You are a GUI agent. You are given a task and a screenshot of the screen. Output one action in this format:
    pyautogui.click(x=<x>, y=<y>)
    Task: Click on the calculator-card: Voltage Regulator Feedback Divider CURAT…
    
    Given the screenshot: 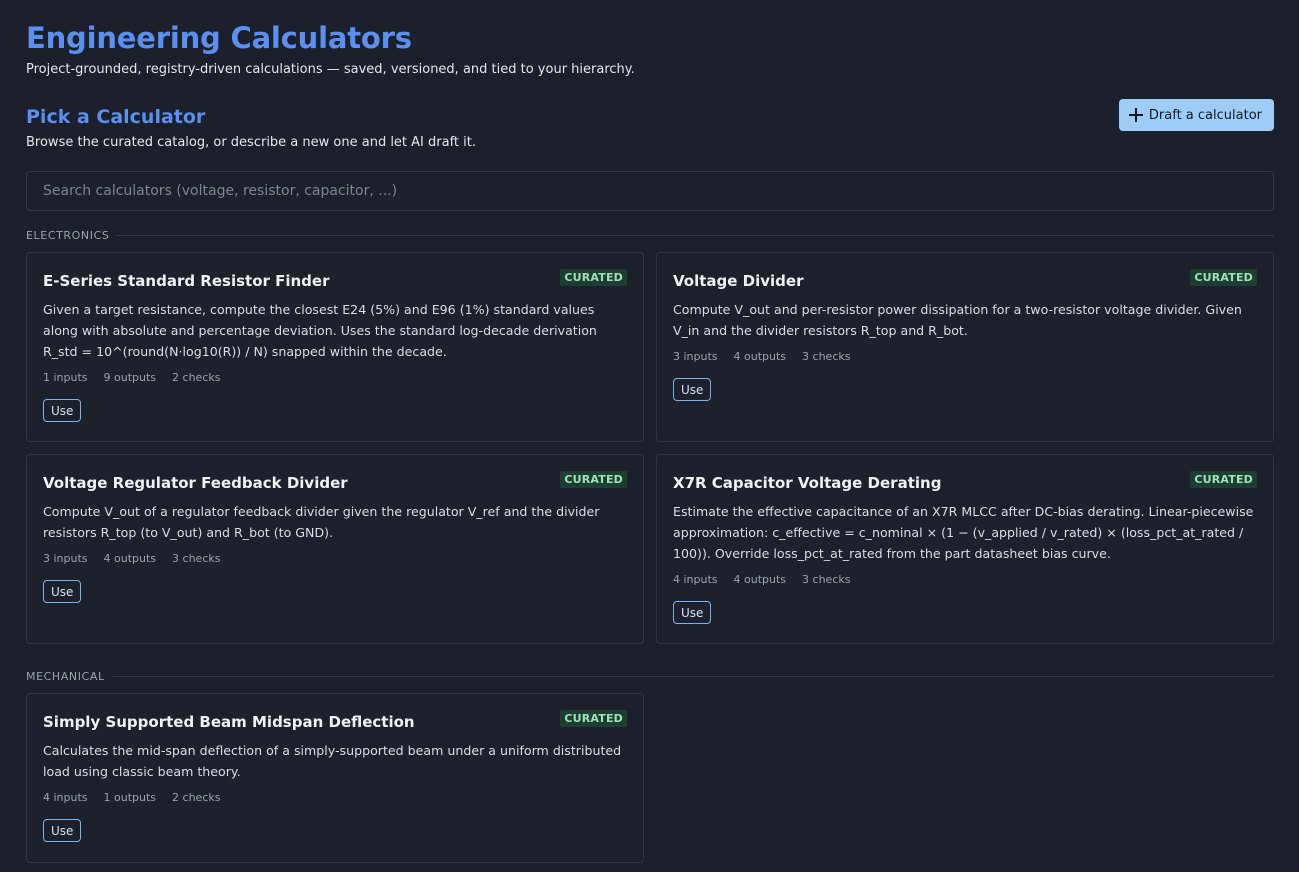 What is the action you would take?
    pyautogui.click(x=335, y=549)
    